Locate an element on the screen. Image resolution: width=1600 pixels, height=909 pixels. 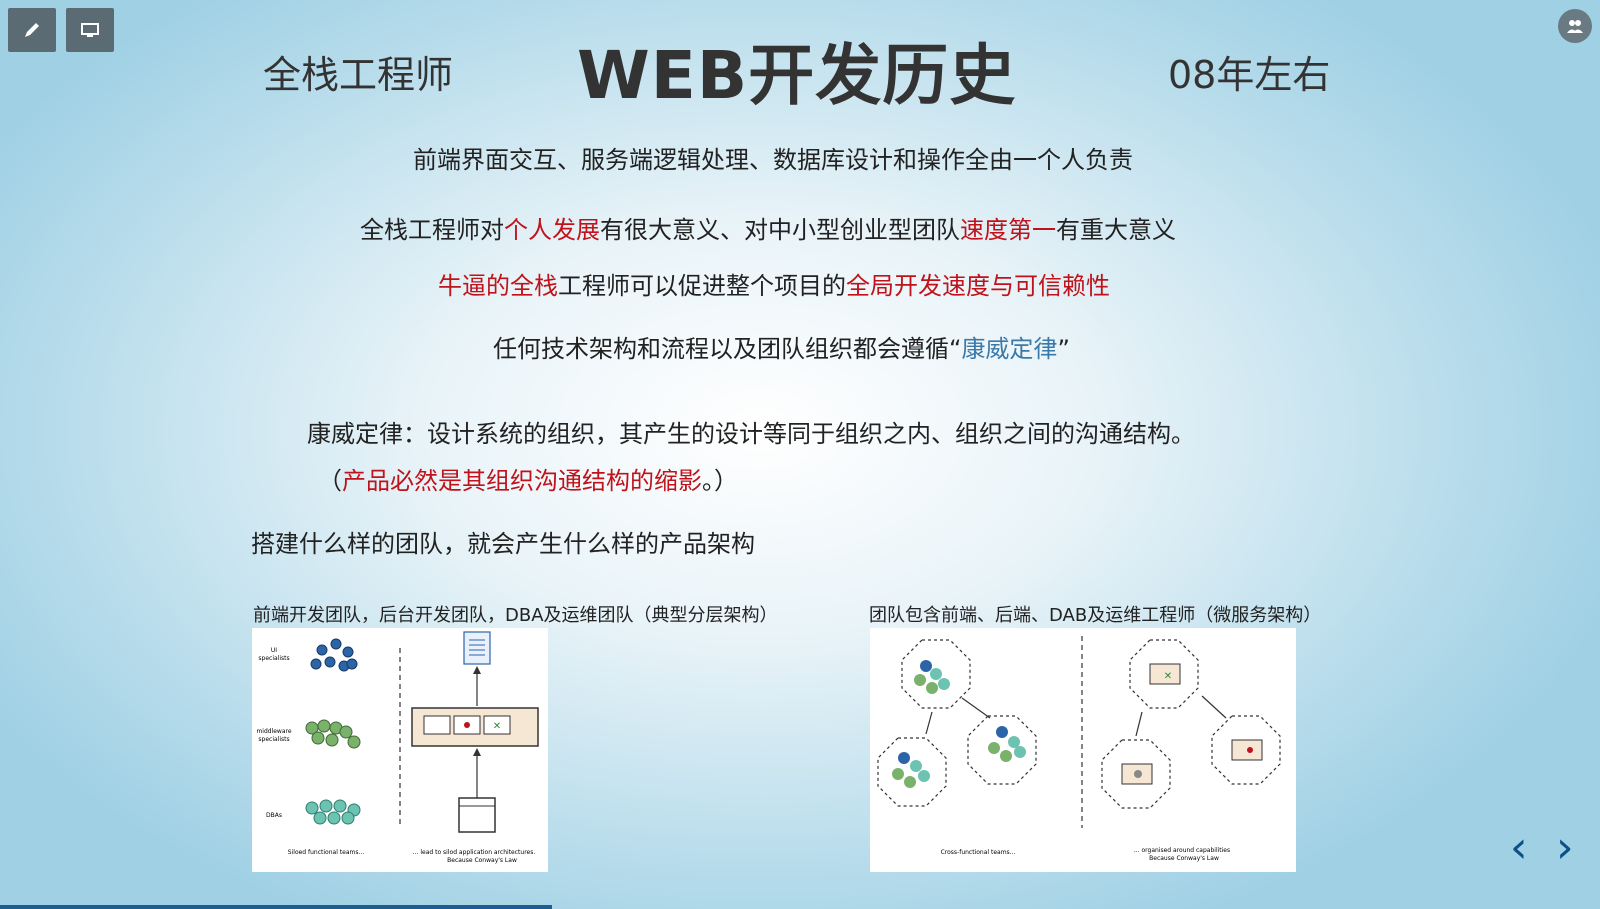
cross-footer-right-1: ... organised around capabilities is located at coordinates (1182, 850).